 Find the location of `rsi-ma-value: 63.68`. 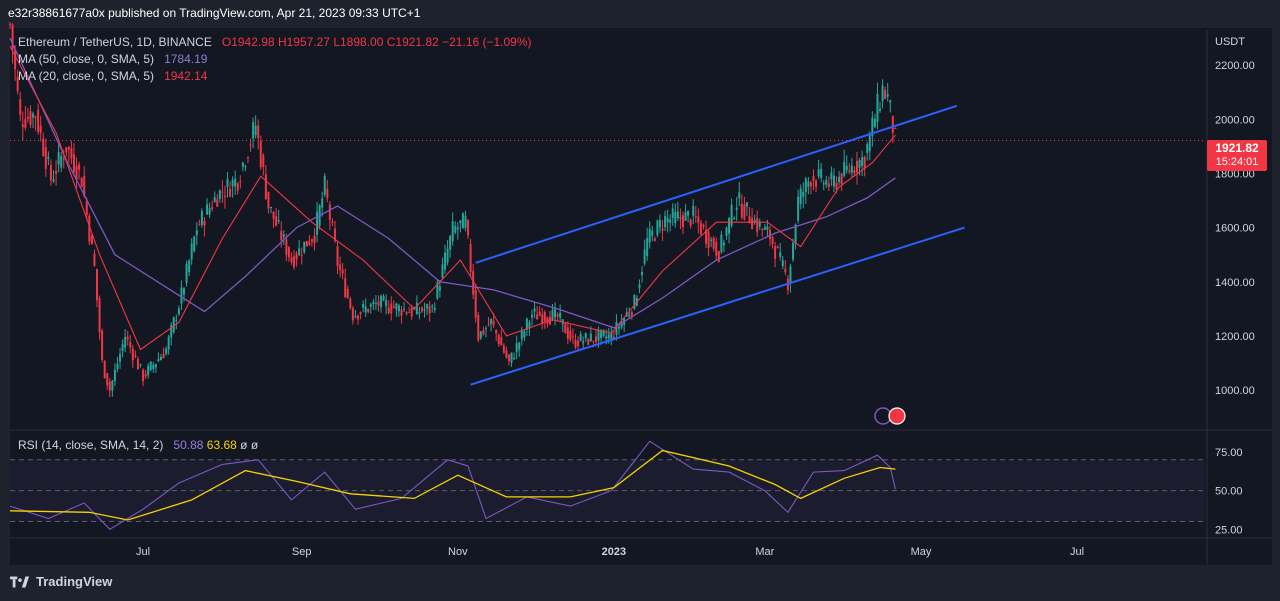

rsi-ma-value: 63.68 is located at coordinates (221, 445).